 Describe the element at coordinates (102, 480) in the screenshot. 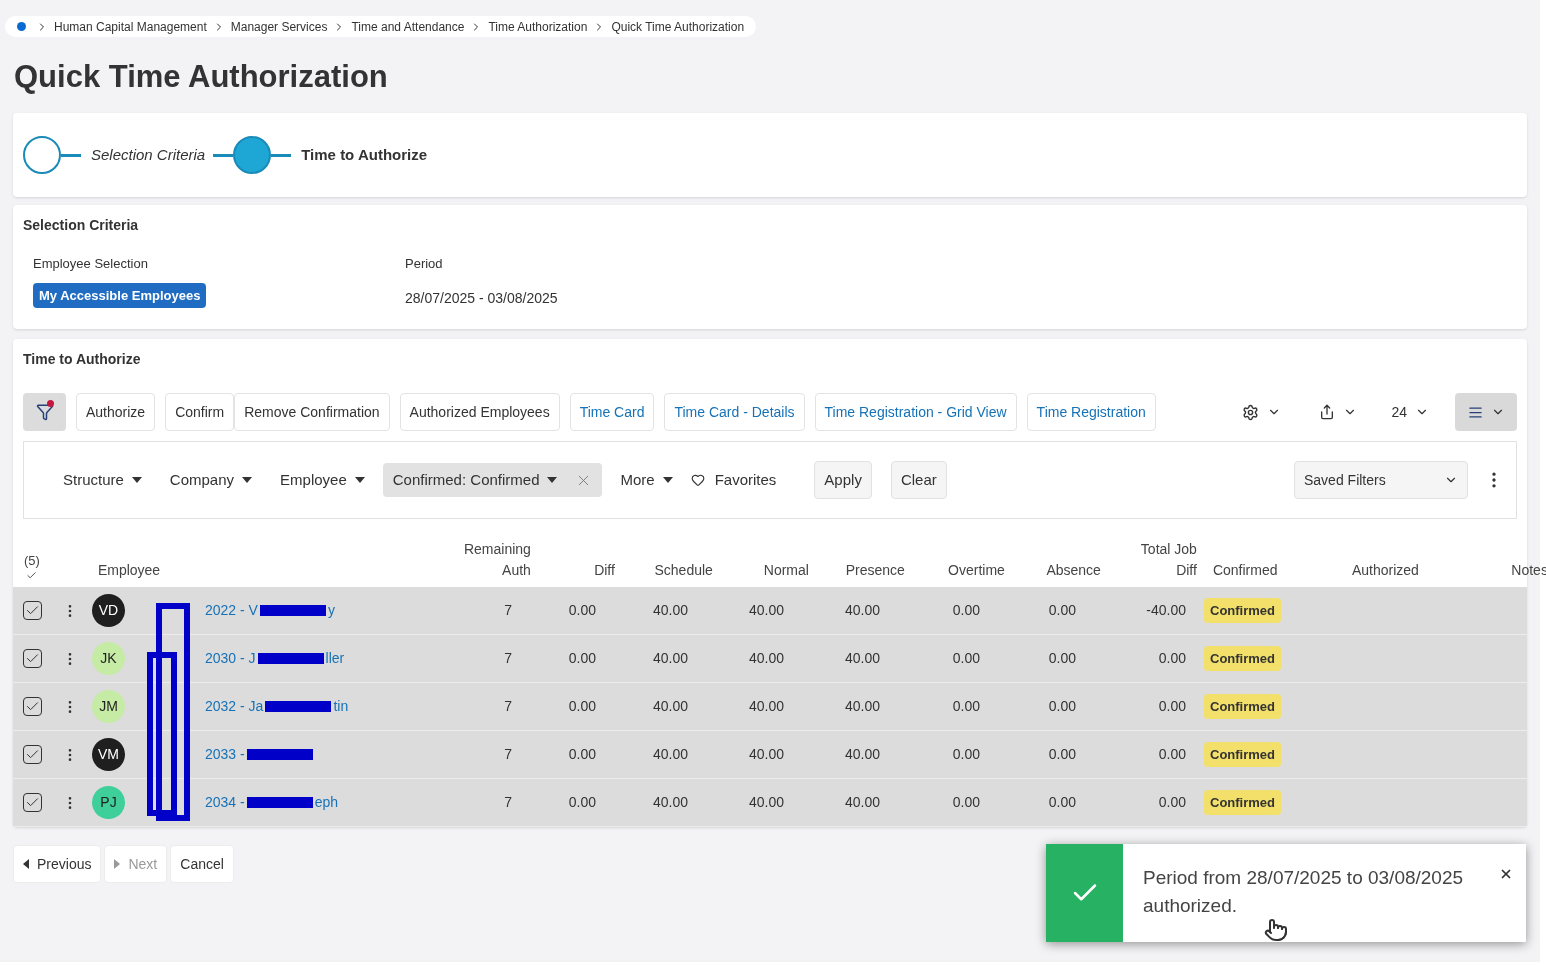

I see `filter-dropdown: Structure` at that location.